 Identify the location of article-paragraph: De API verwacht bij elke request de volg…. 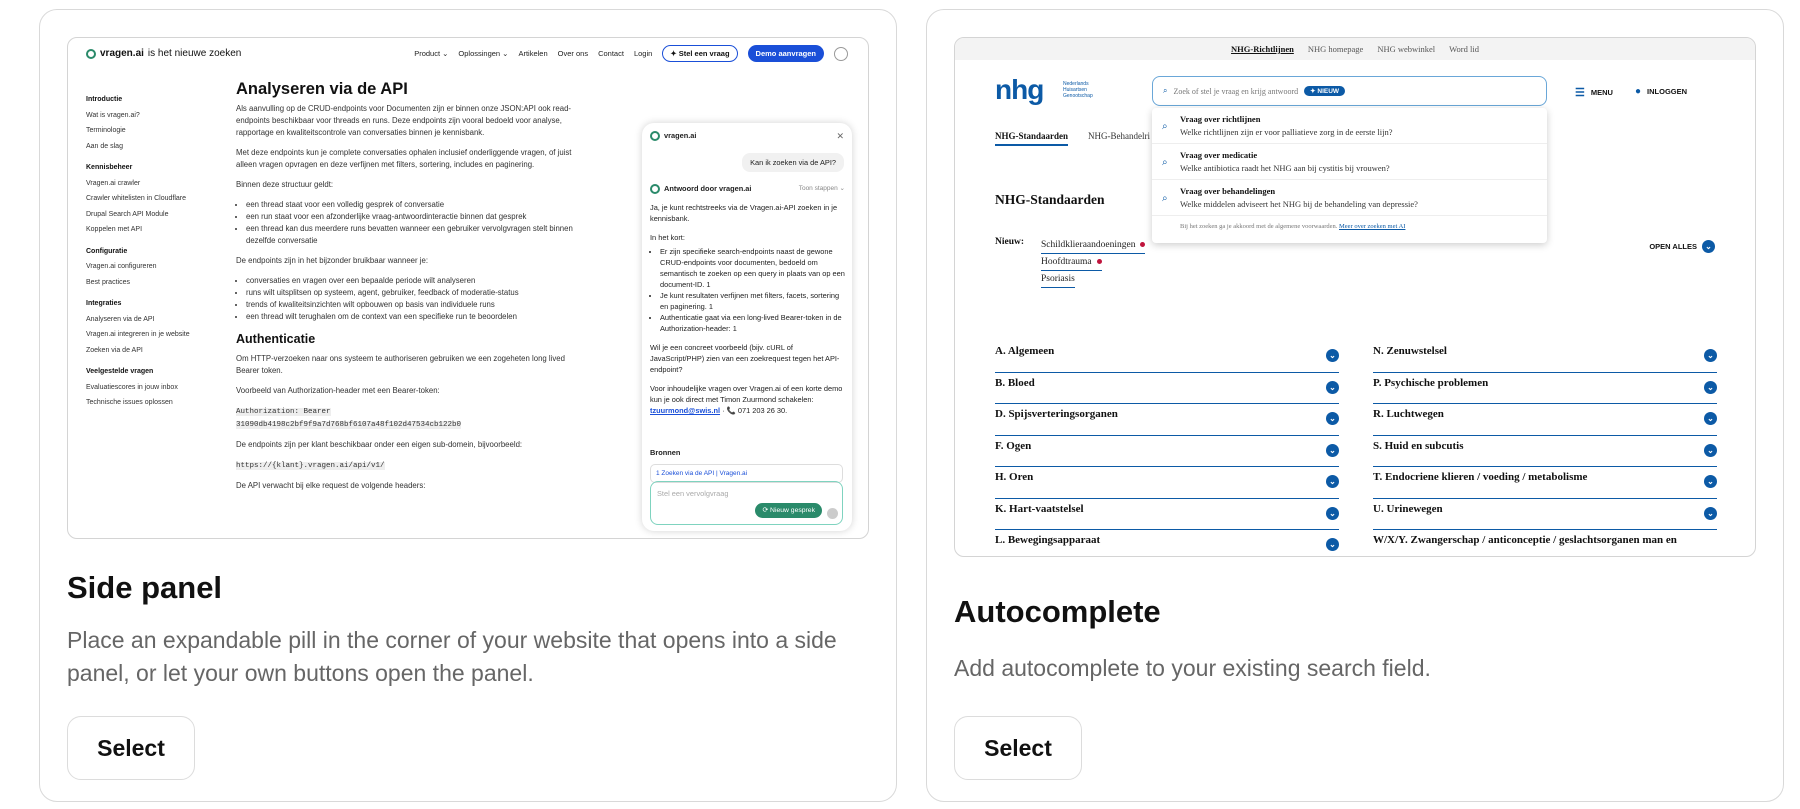
(331, 485).